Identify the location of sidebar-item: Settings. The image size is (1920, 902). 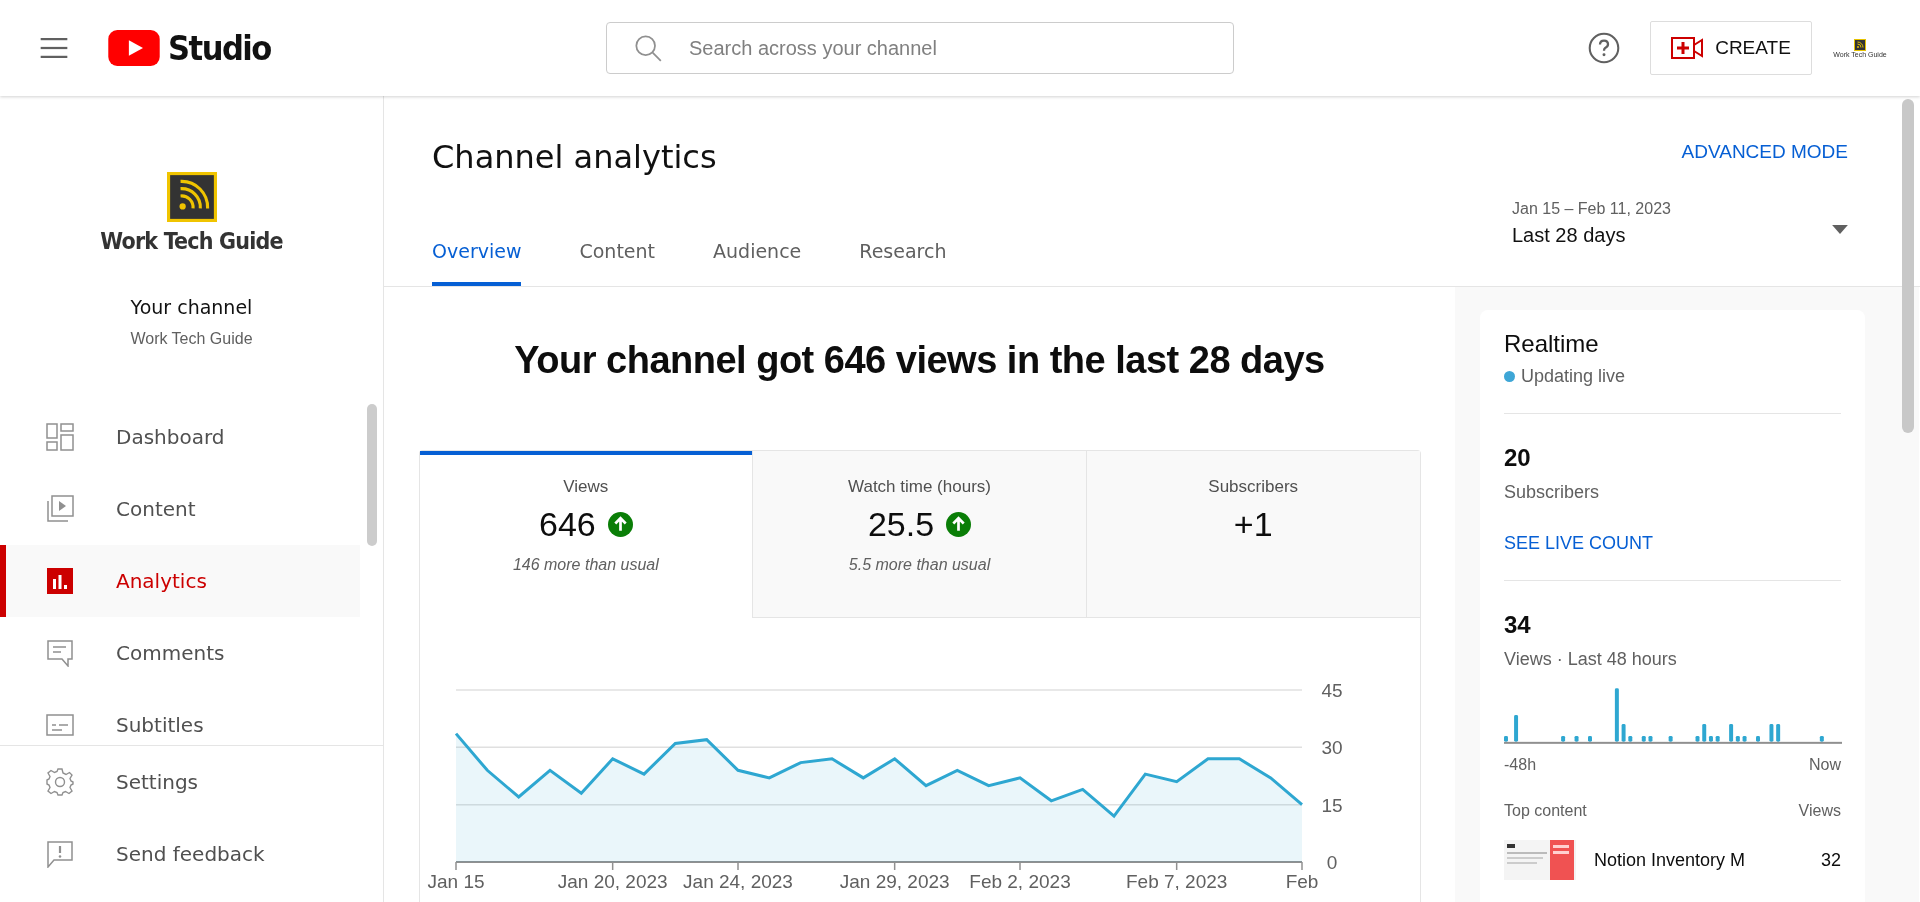
(180, 782).